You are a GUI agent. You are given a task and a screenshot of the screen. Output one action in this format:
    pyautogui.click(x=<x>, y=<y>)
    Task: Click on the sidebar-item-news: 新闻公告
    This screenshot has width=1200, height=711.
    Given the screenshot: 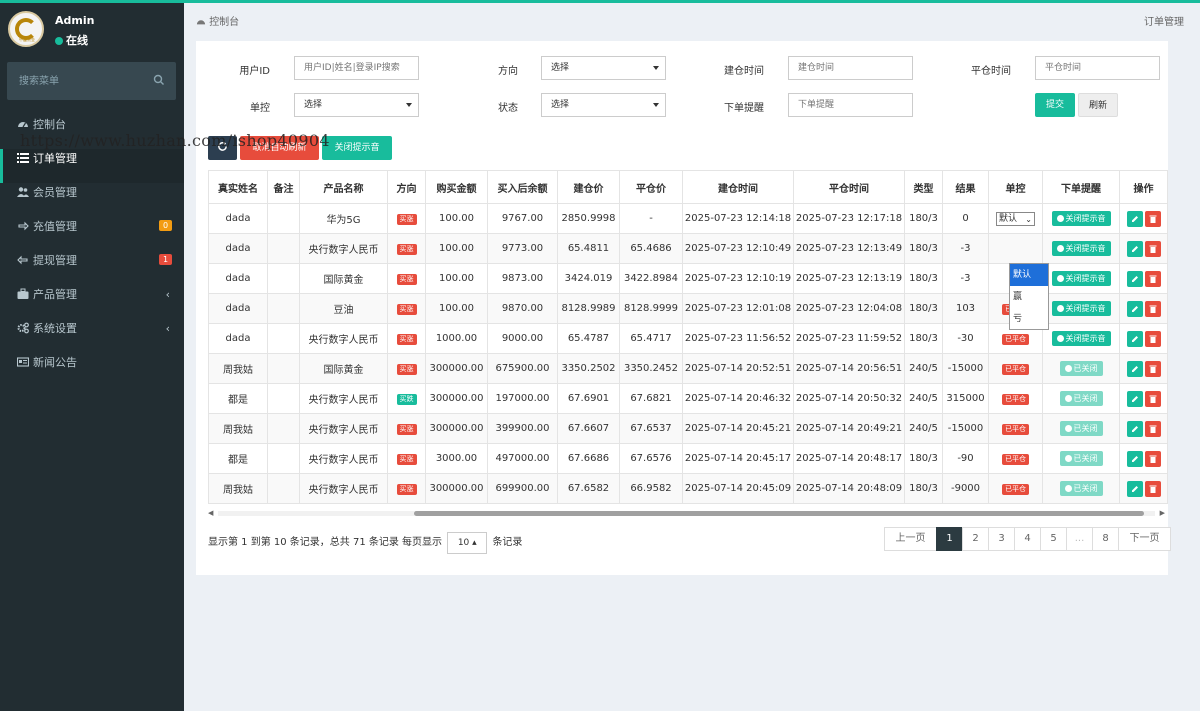 What is the action you would take?
    pyautogui.click(x=92, y=370)
    